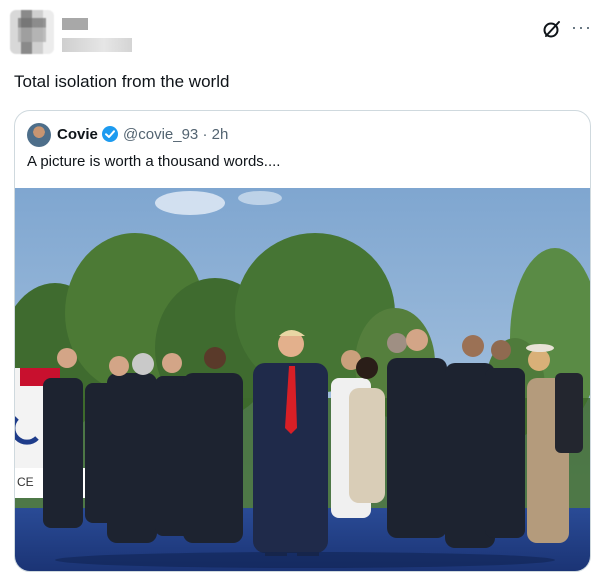 This screenshot has height=580, width=600. I want to click on more-icon: ···, so click(581, 27).